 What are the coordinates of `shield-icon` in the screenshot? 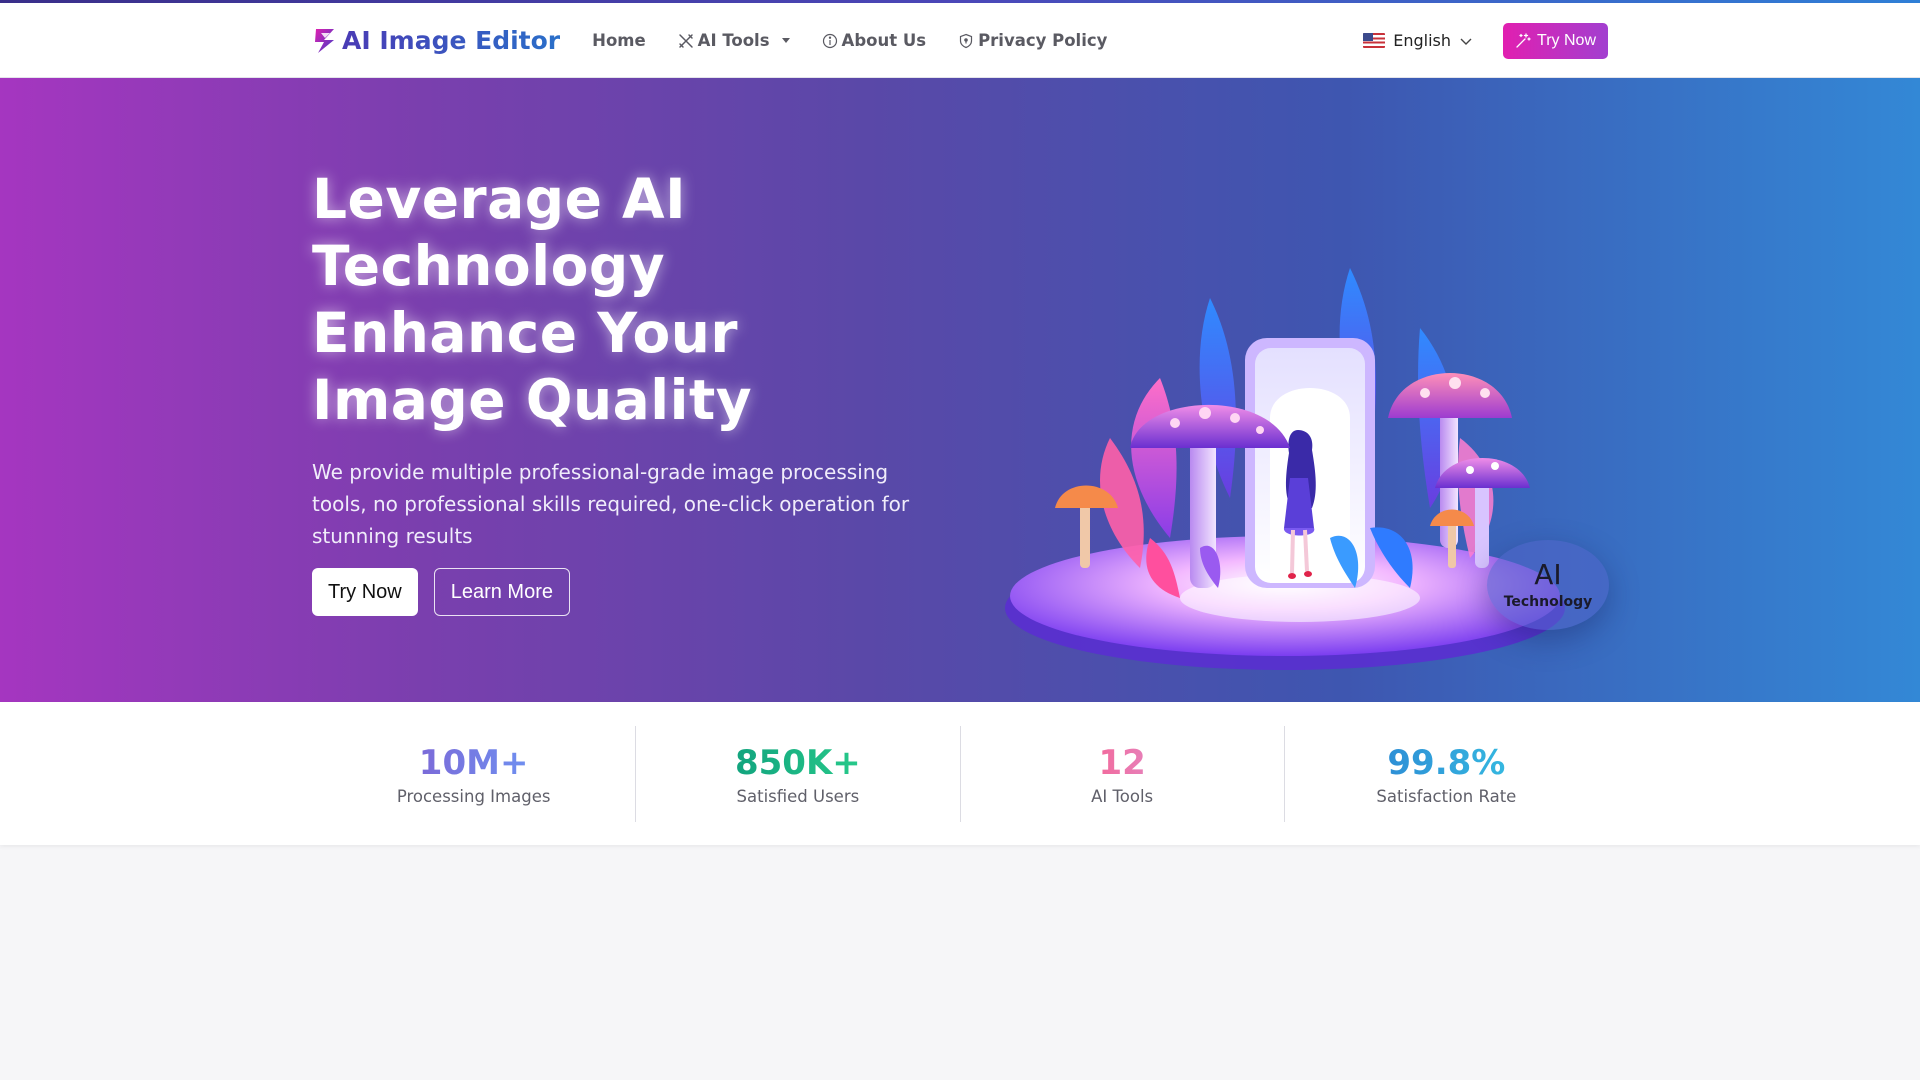 It's located at (966, 40).